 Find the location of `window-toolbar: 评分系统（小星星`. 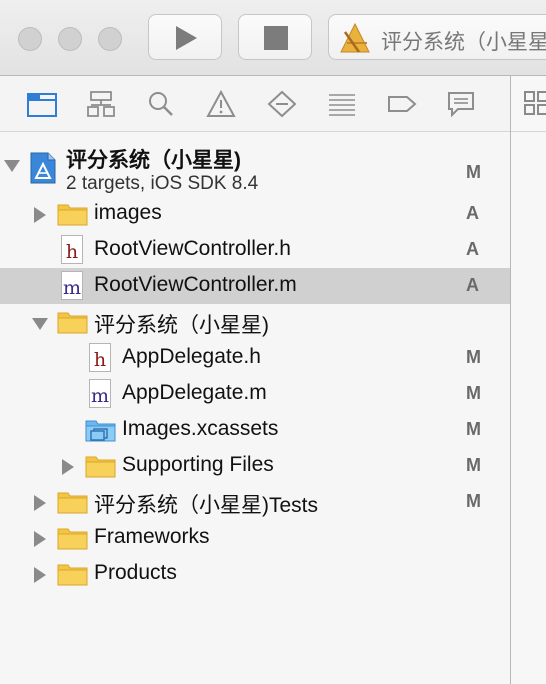

window-toolbar: 评分系统（小星星 is located at coordinates (273, 38).